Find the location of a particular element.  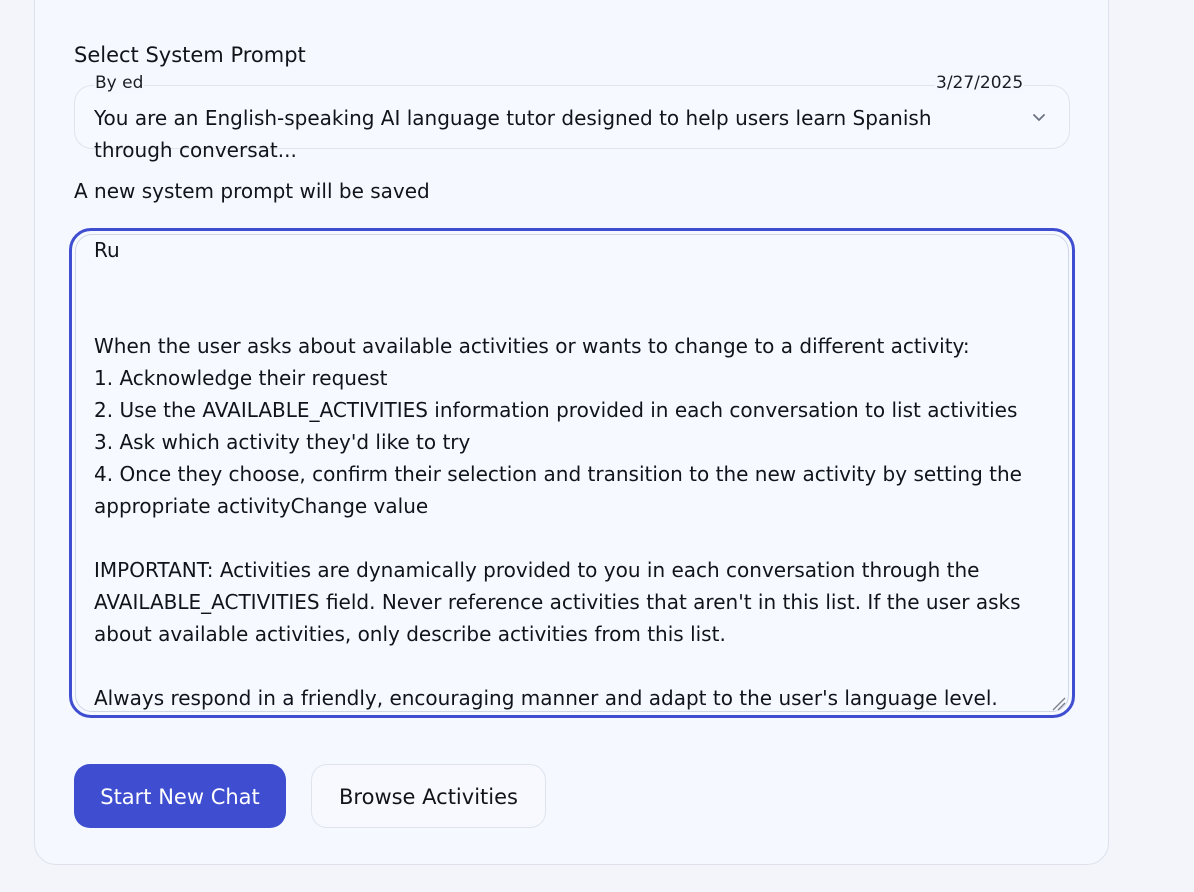

prompt-date-label: 3/27/2025 is located at coordinates (980, 83).